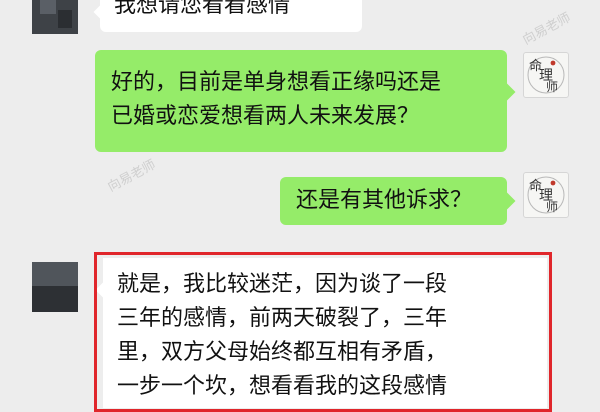 The width and height of the screenshot is (600, 412). What do you see at coordinates (202, 9) in the screenshot?
I see `message-text: 我想请您看看感情` at bounding box center [202, 9].